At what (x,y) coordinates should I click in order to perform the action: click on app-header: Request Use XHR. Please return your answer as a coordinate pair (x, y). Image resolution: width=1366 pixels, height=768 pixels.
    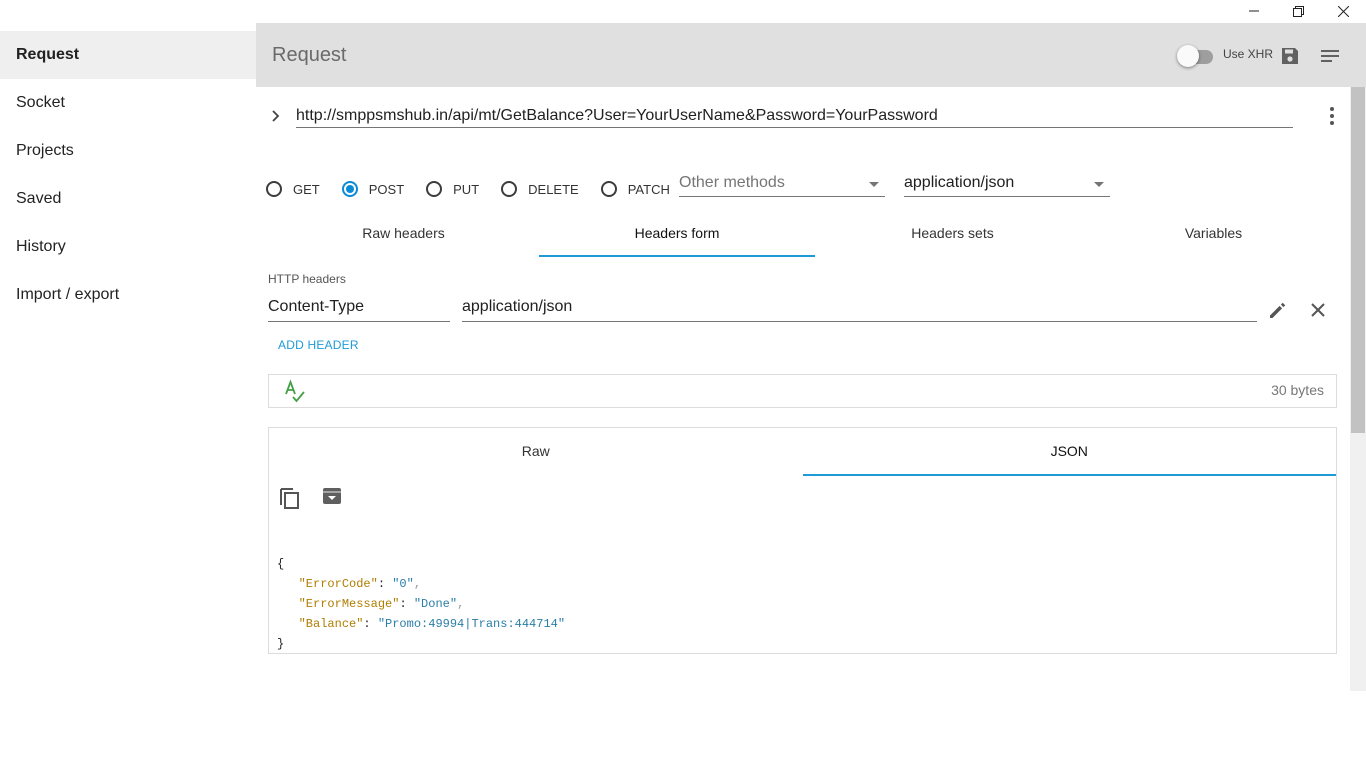
    Looking at the image, I should click on (811, 55).